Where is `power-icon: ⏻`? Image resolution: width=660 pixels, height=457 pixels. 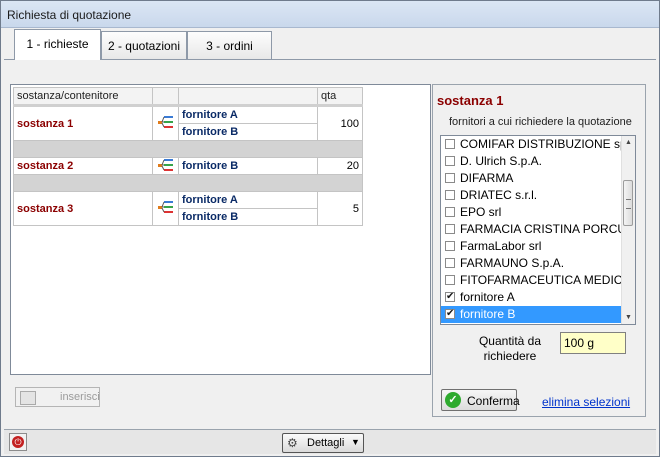 power-icon: ⏻ is located at coordinates (18, 442).